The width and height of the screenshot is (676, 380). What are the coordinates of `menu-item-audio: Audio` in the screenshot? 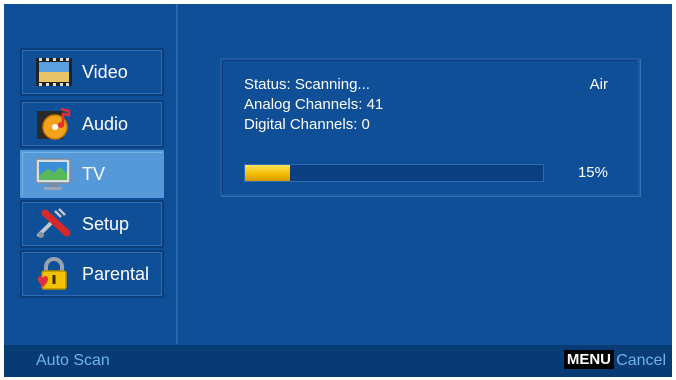 It's located at (92, 124).